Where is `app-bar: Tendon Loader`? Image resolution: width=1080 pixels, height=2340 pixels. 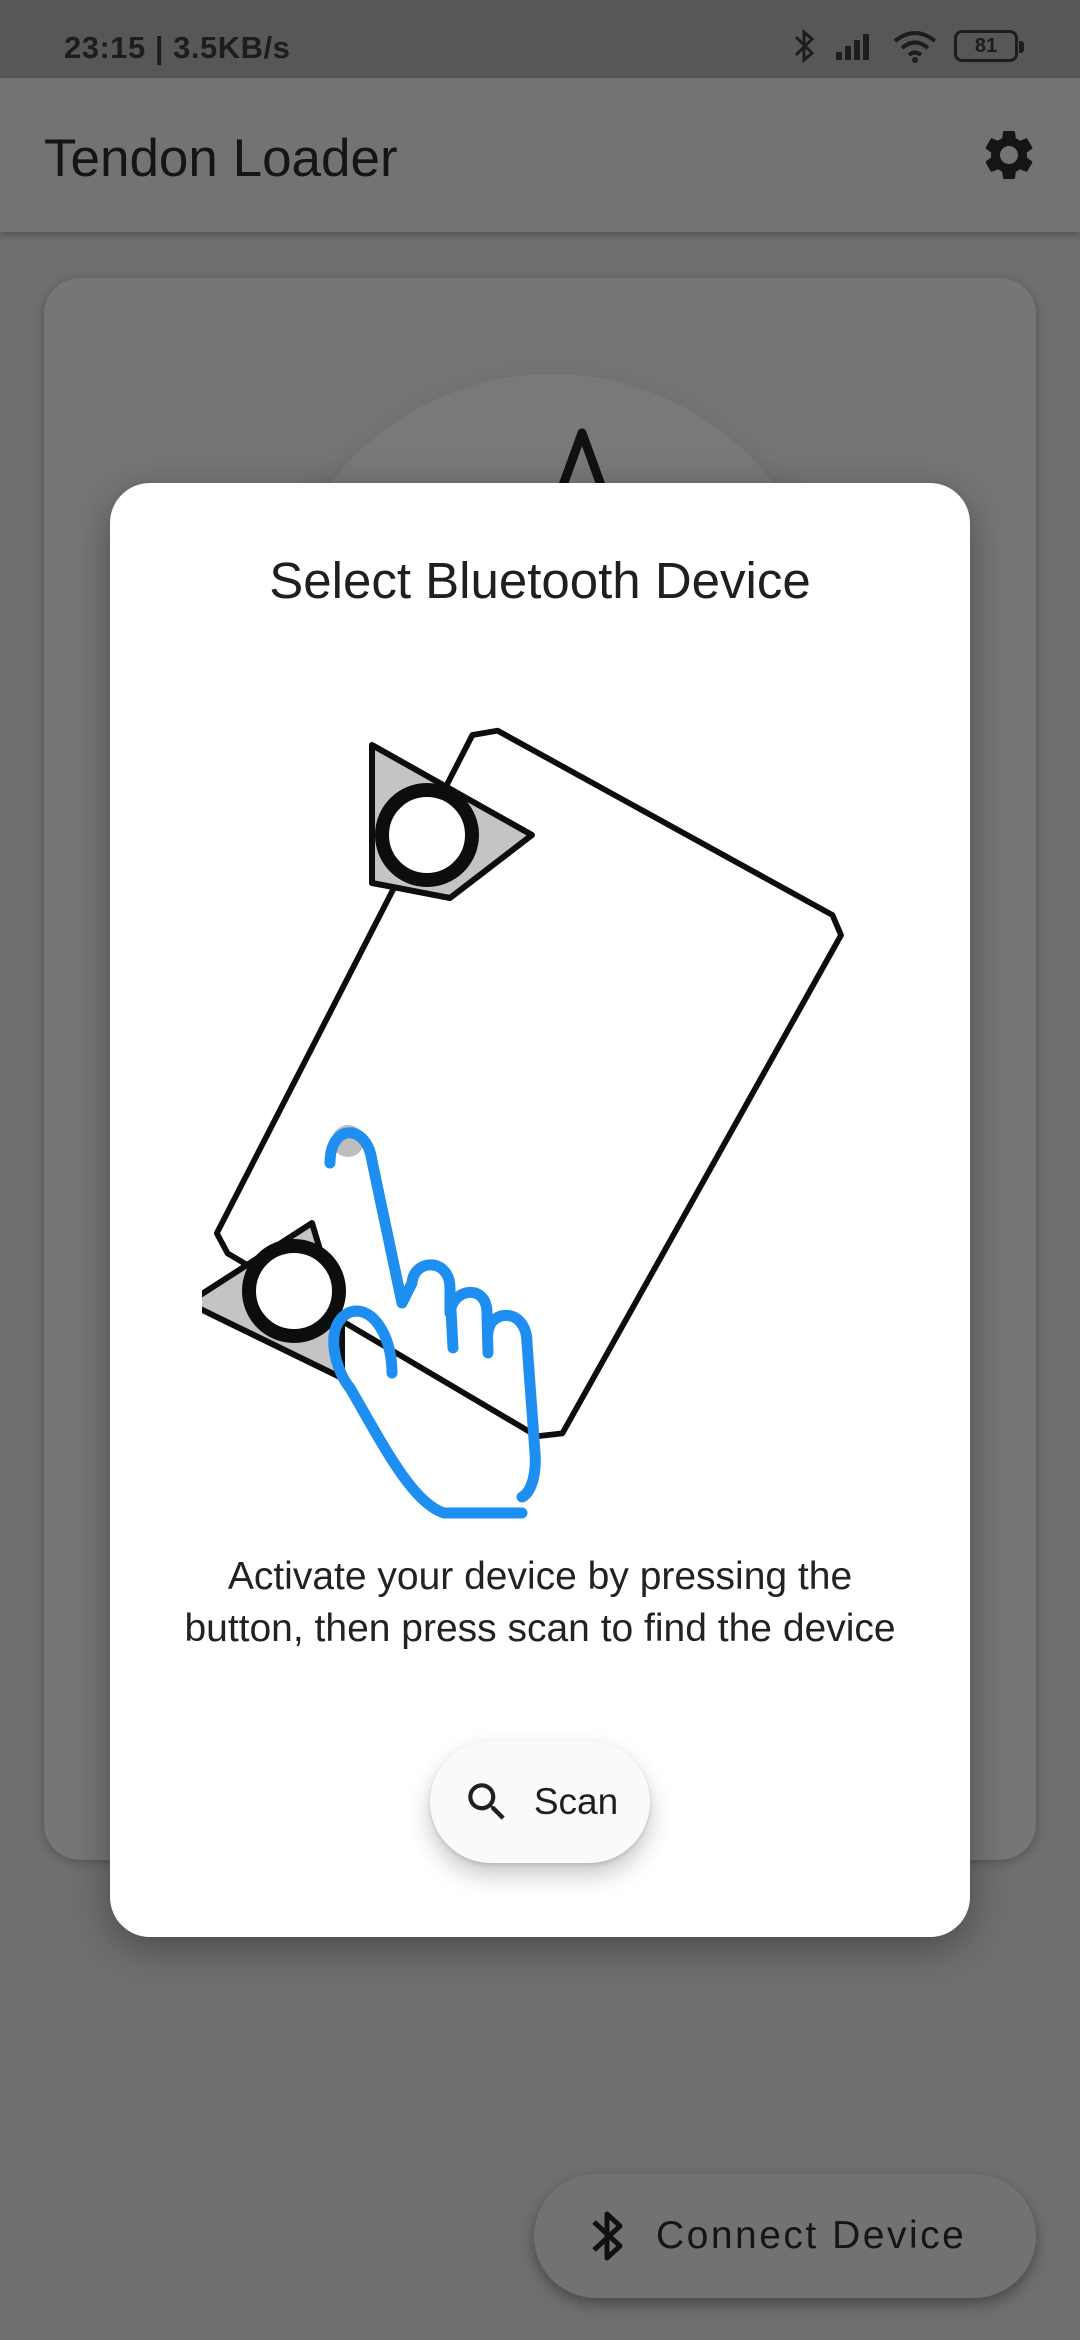
app-bar: Tendon Loader is located at coordinates (540, 155).